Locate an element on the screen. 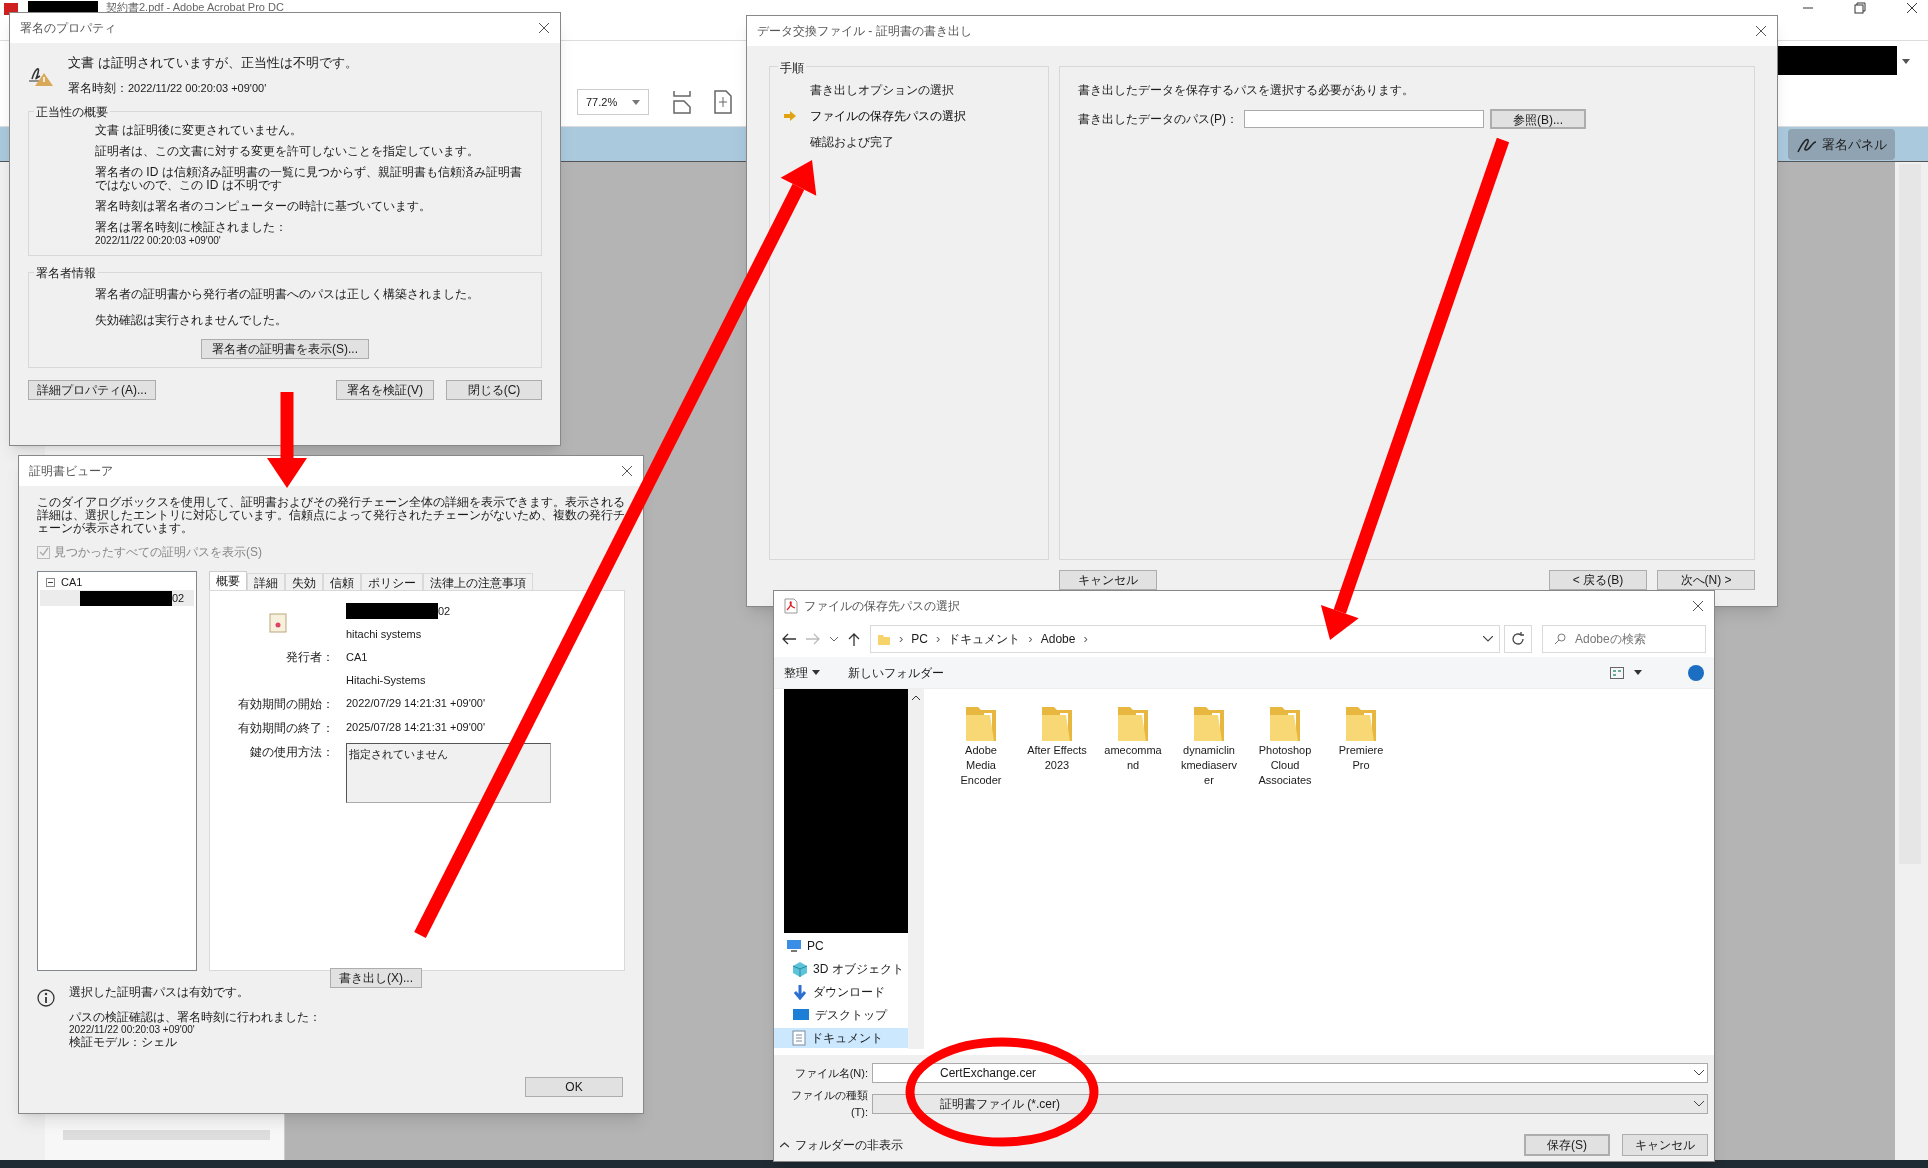  text: 署名者の ID は信頼済み証明書の一覧に見つからず、親証明書も信頼済み証明書ではないので、この ID は不明です is located at coordinates (309, 178).